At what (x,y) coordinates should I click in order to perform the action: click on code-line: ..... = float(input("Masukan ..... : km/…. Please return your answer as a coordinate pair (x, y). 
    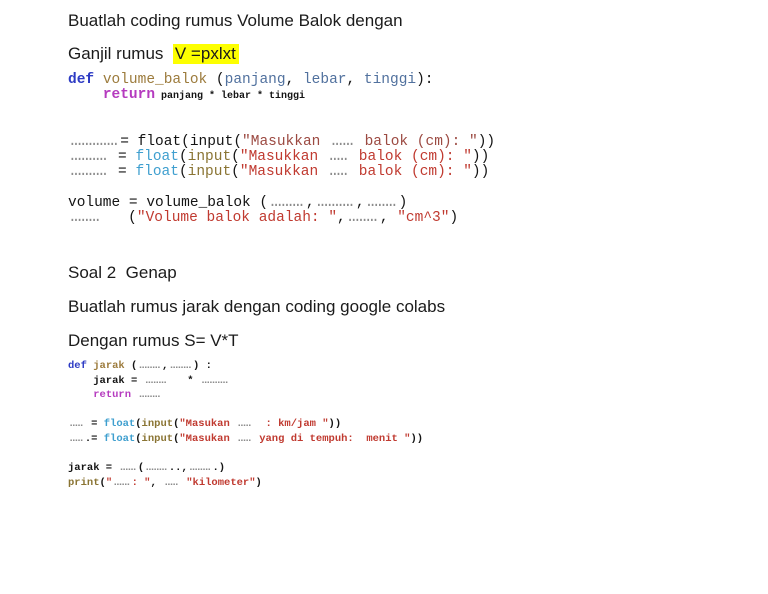
    Looking at the image, I should click on (418, 424).